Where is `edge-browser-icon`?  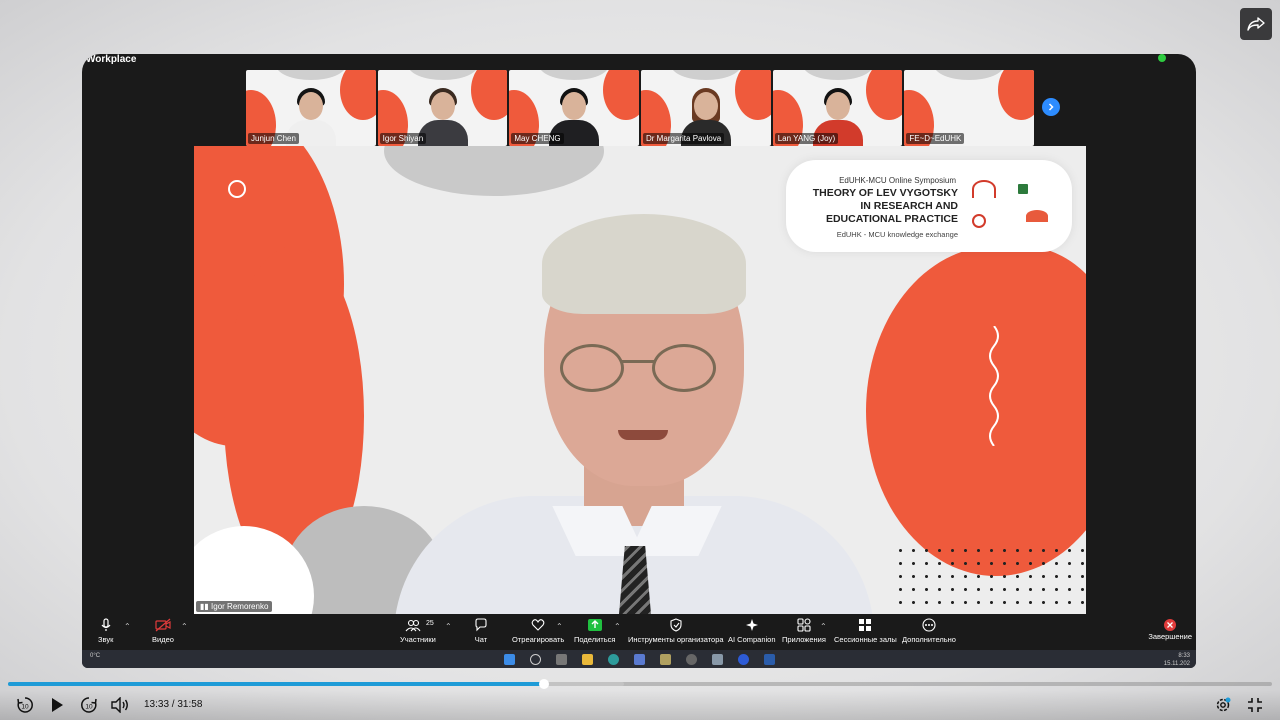 edge-browser-icon is located at coordinates (613, 659).